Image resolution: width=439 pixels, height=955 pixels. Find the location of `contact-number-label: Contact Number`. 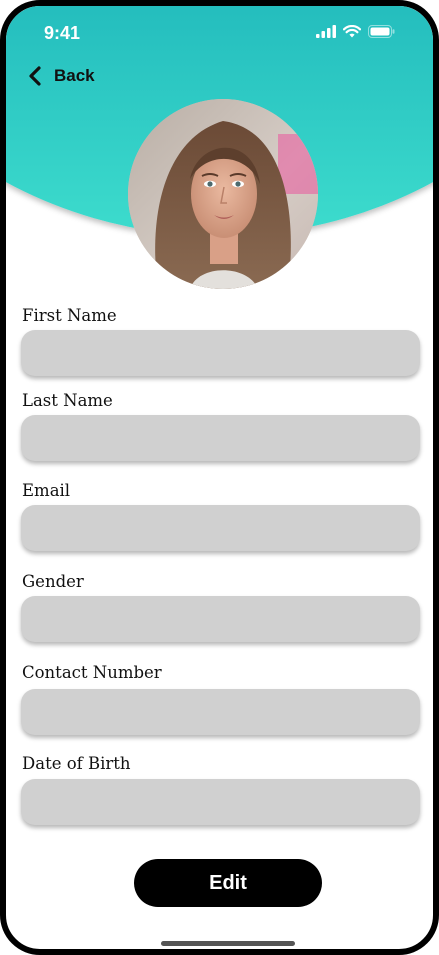

contact-number-label: Contact Number is located at coordinates (92, 672).